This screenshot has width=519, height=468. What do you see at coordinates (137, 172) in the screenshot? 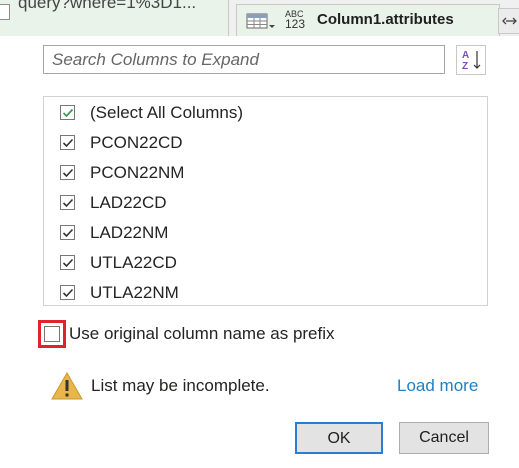
I see `list-item-label: PCON22NM` at bounding box center [137, 172].